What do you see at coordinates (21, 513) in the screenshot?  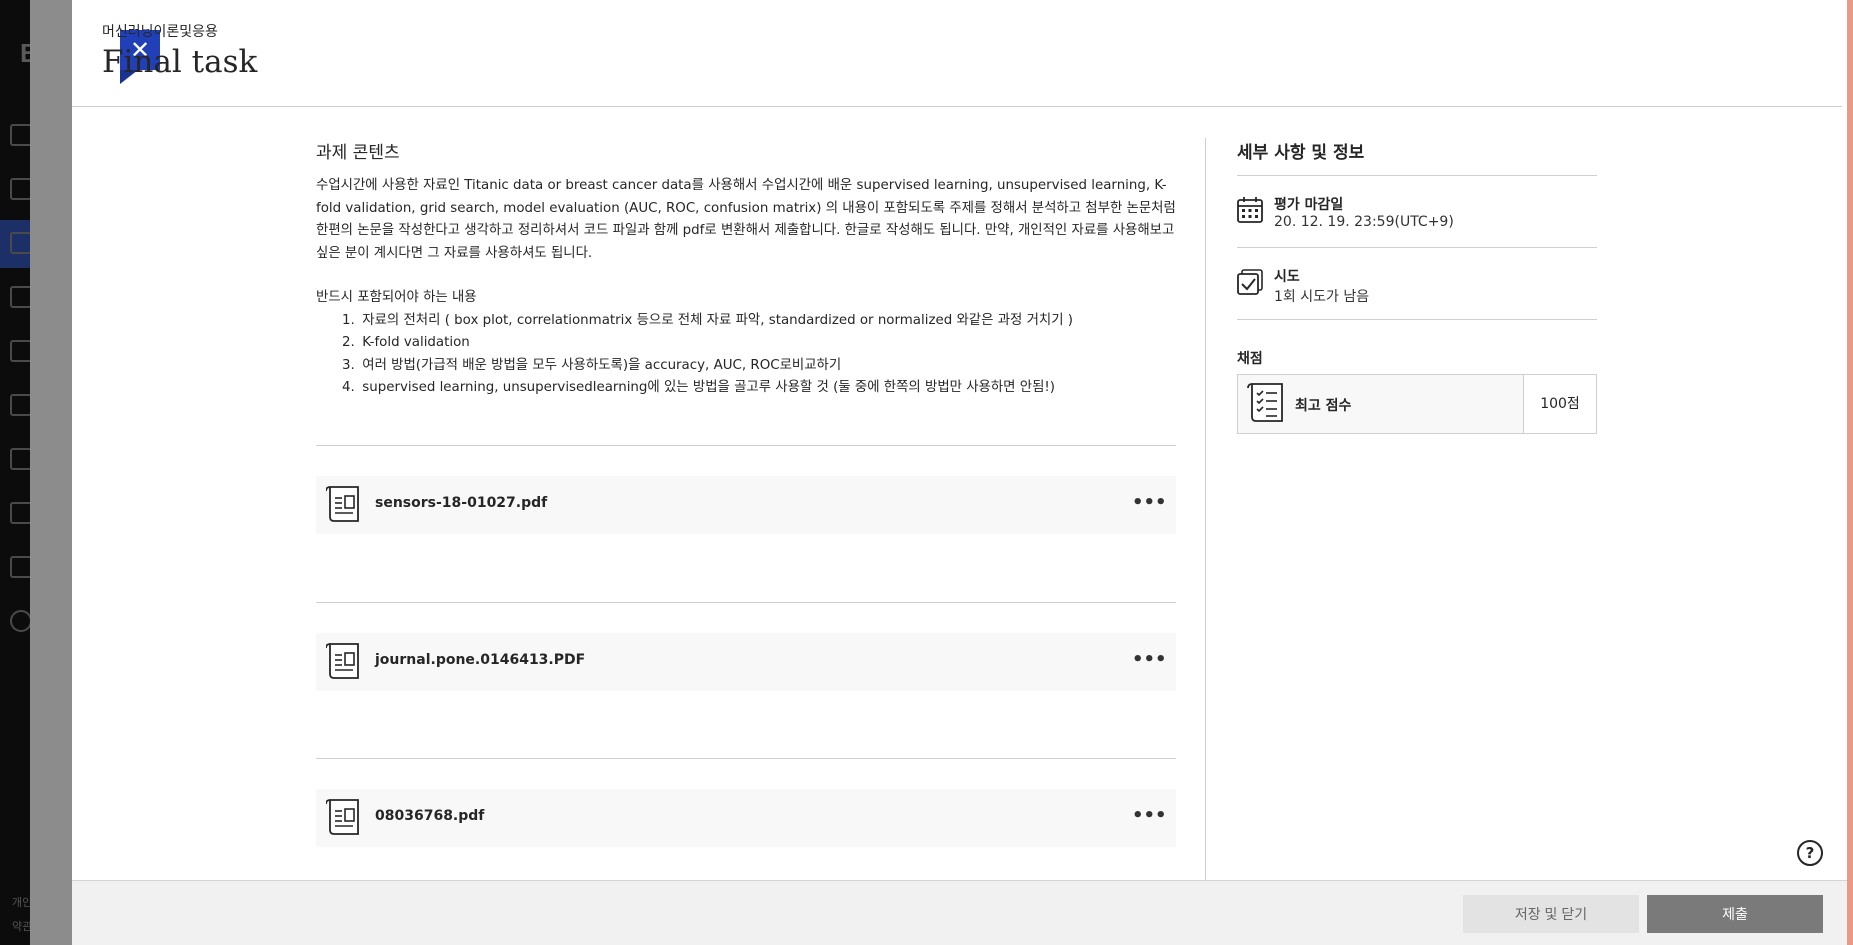 I see `grades-icon` at bounding box center [21, 513].